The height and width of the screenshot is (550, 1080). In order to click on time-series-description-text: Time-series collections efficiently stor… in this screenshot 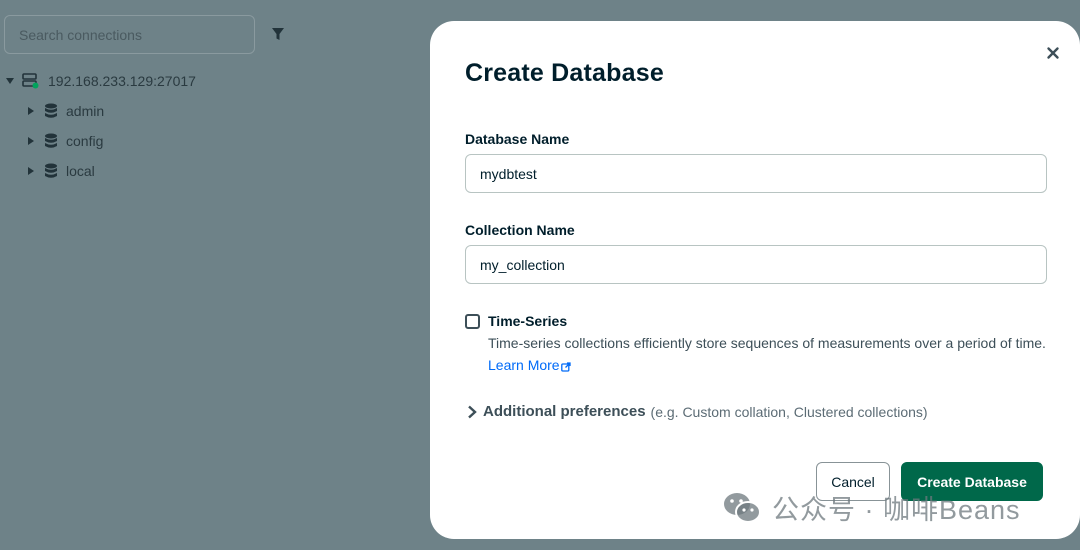, I will do `click(767, 343)`.